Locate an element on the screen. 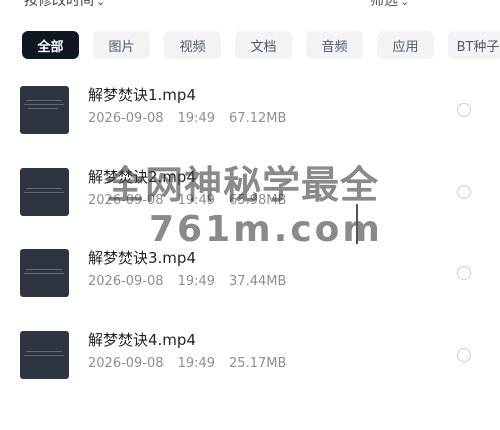 This screenshot has width=500, height=430. text-cursor is located at coordinates (357, 224).